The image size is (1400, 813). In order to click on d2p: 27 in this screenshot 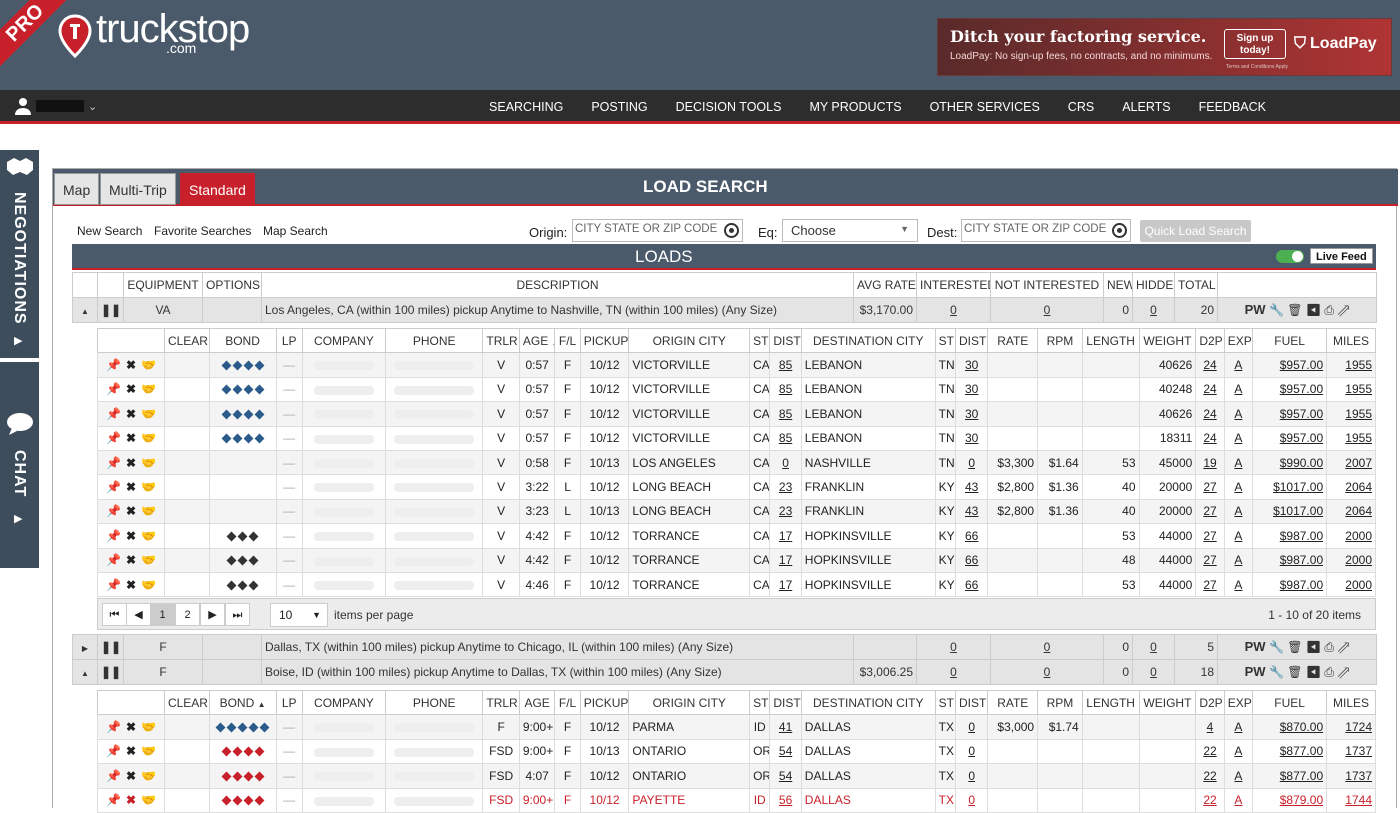, I will do `click(1209, 536)`.